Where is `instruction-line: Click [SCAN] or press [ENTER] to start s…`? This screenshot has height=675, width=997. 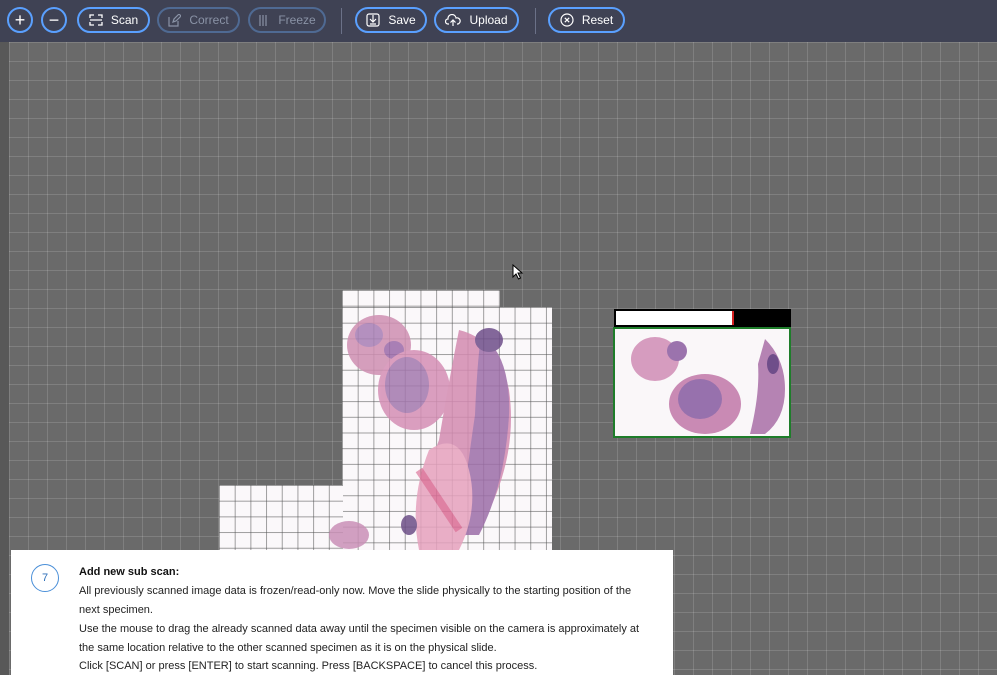 instruction-line: Click [SCAN] or press [ENTER] to start s… is located at coordinates (308, 666).